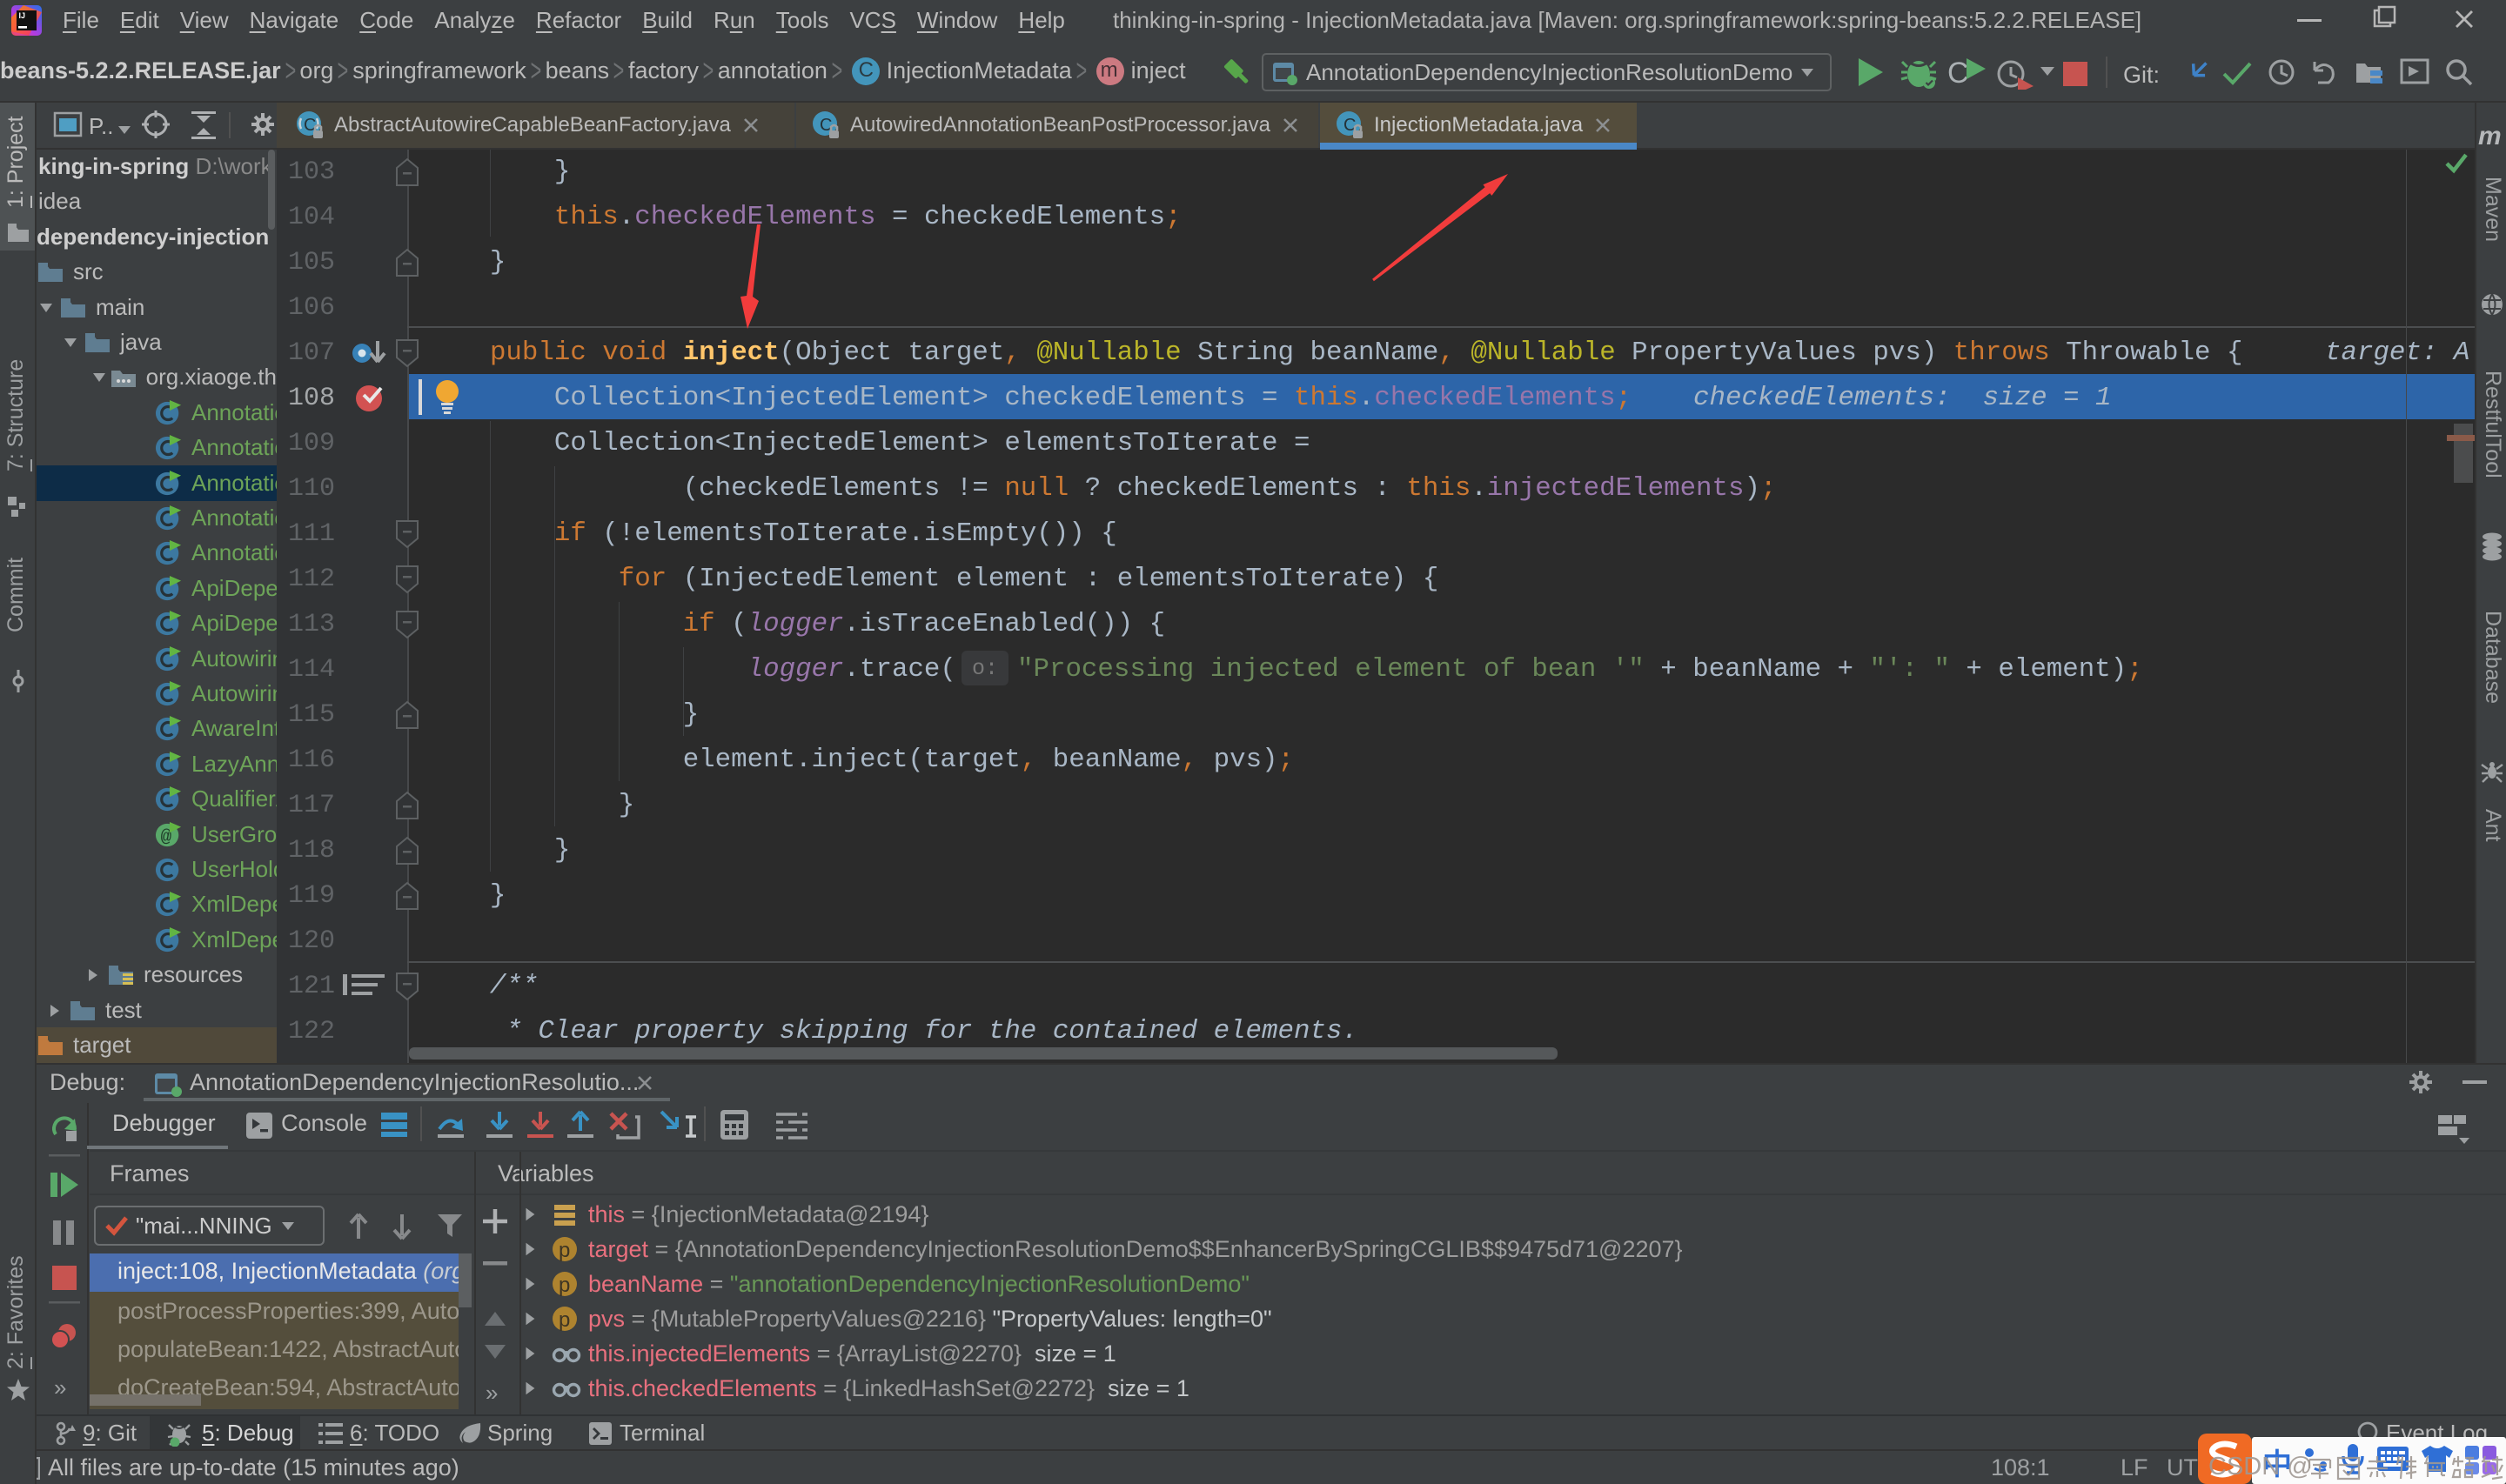 Image resolution: width=2506 pixels, height=1484 pixels. Describe the element at coordinates (101, 126) in the screenshot. I see `svg-text: P..` at that location.